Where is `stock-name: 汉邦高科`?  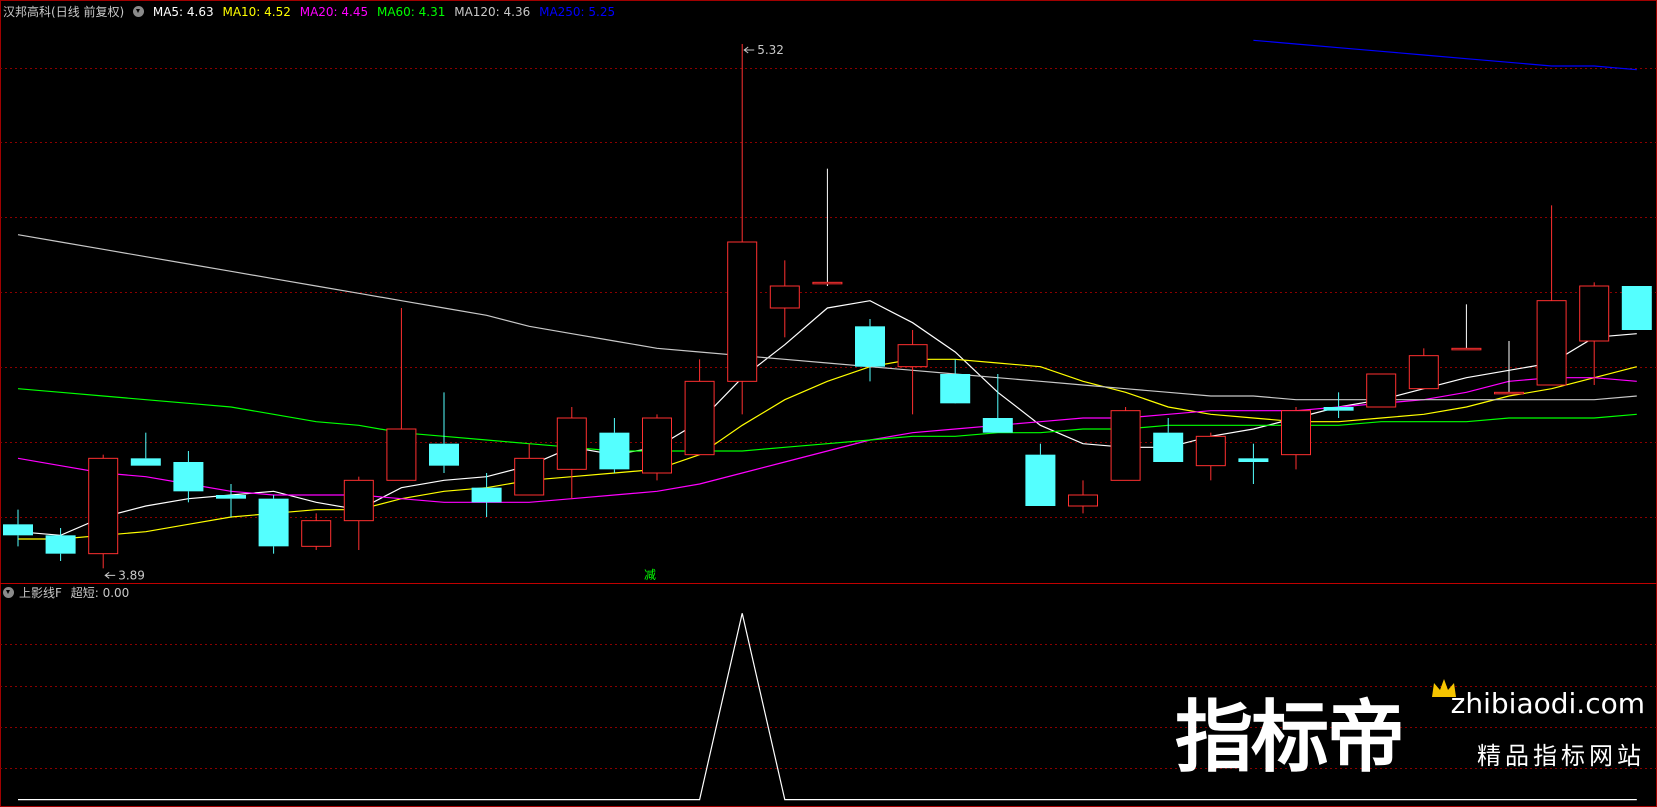
stock-name: 汉邦高科 is located at coordinates (27, 12).